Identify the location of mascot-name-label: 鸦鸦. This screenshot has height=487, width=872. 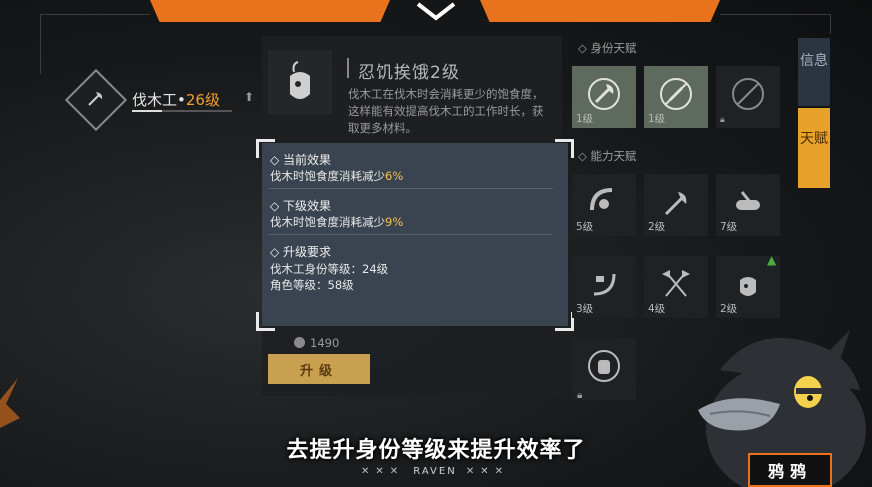
(790, 470).